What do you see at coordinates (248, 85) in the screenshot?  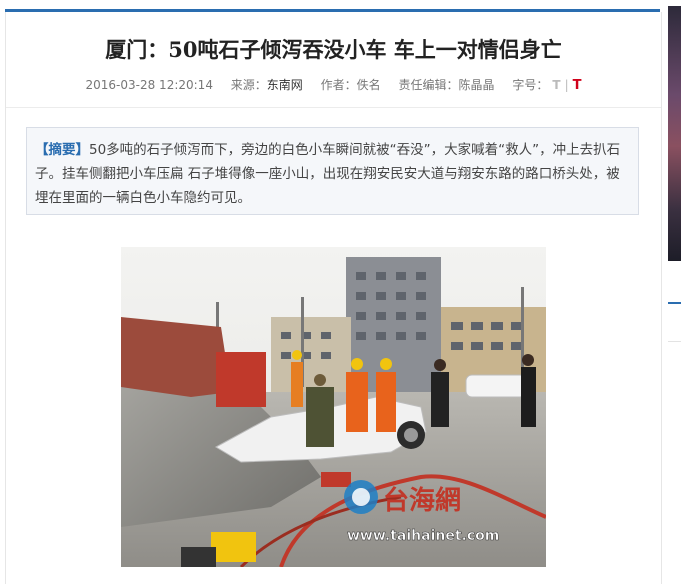 I see `source-label: 来源：` at bounding box center [248, 85].